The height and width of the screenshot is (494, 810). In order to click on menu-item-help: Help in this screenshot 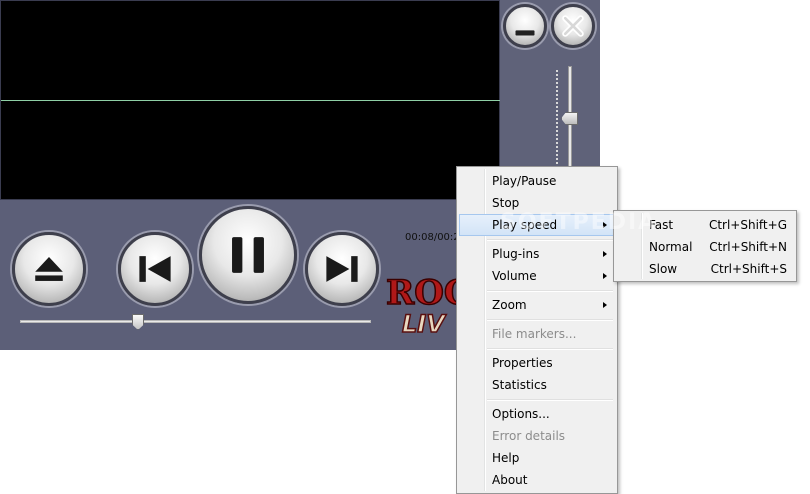, I will do `click(537, 458)`.